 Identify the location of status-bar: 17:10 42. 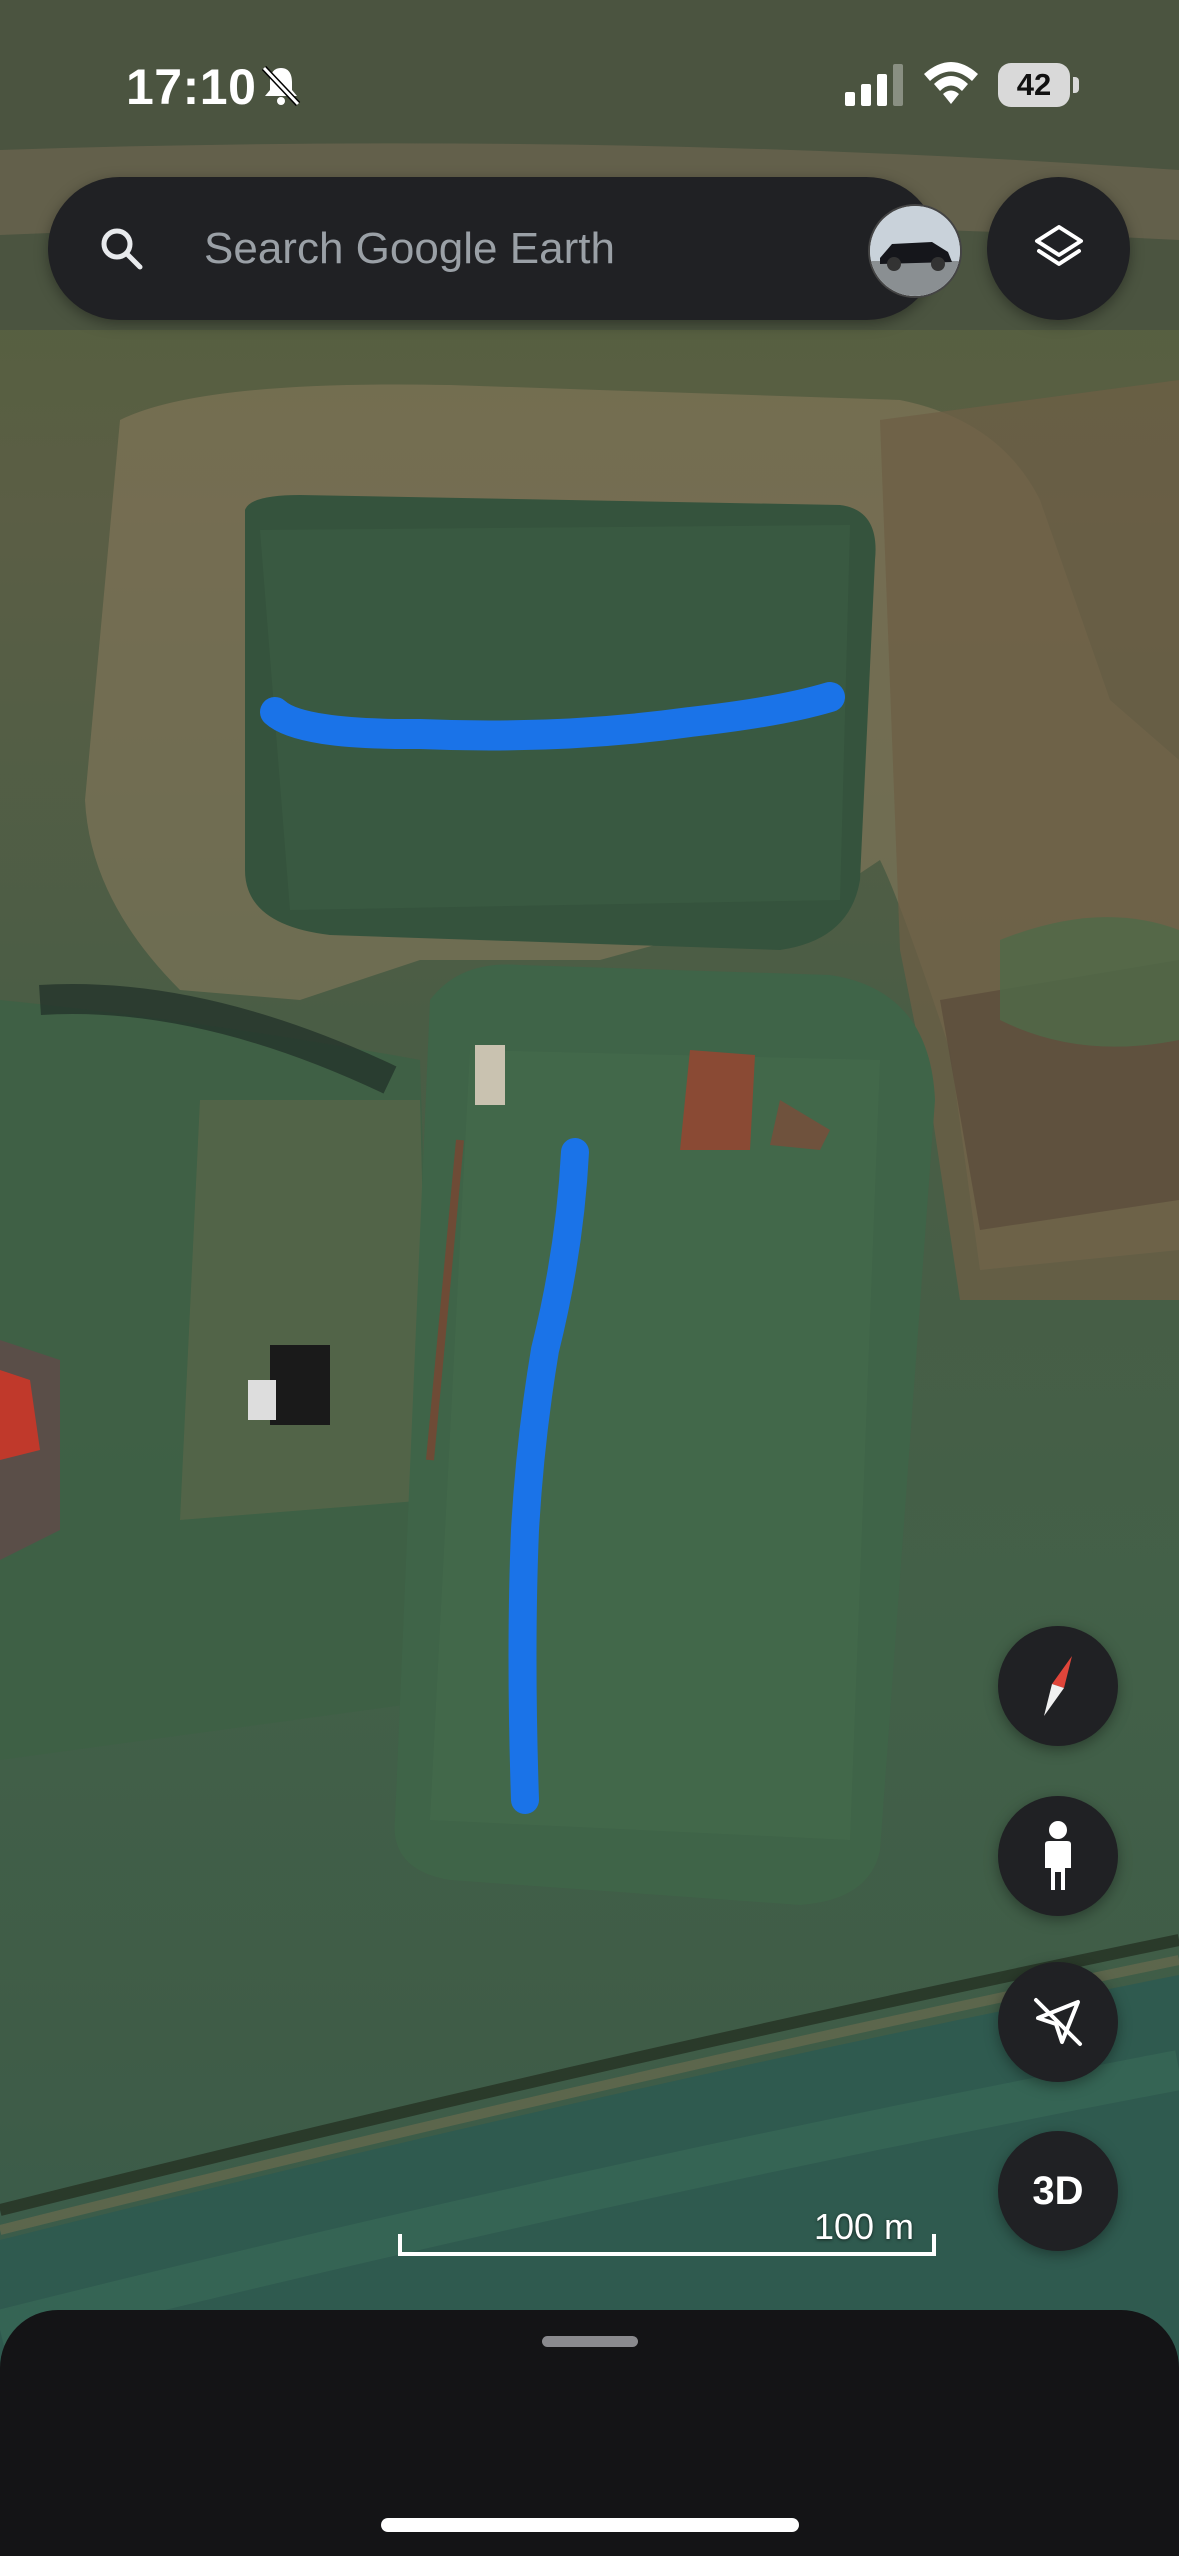
(589, 85).